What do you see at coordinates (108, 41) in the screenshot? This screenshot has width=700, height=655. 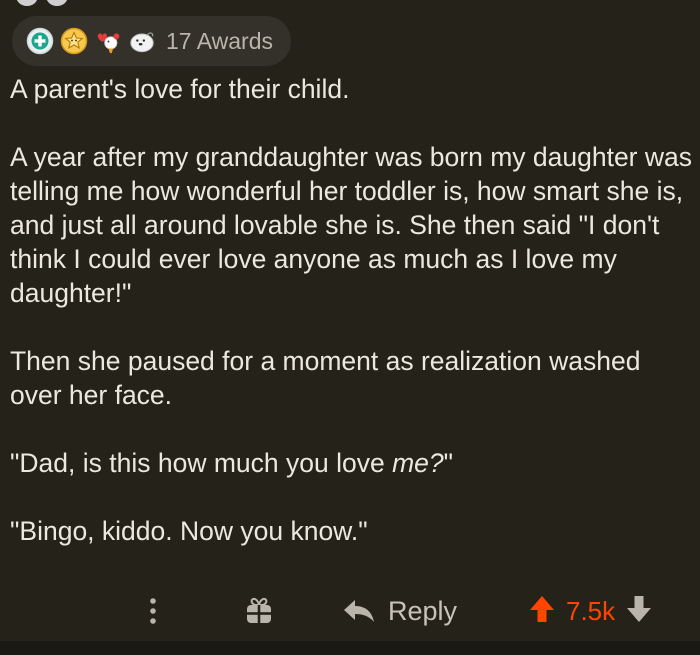 I see `heartwarming-award-icon` at bounding box center [108, 41].